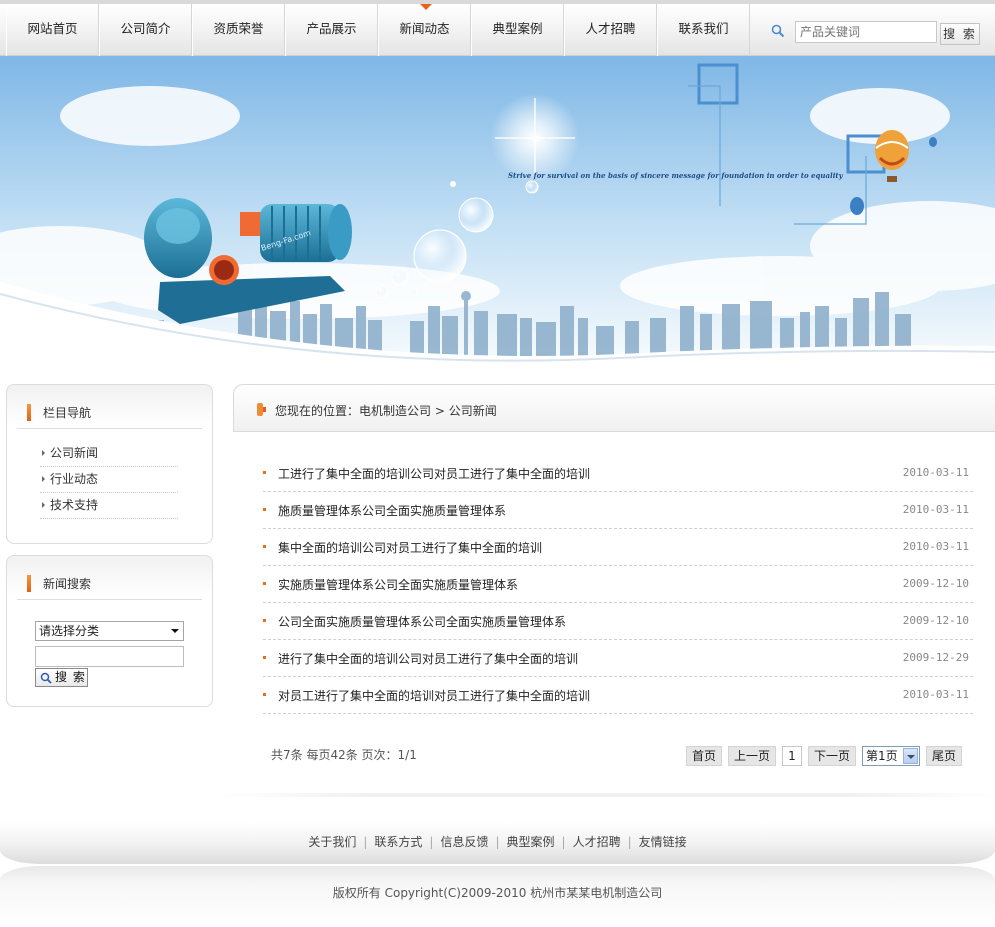  I want to click on sidebar-item-industry-news: 行业动态, so click(109, 480).